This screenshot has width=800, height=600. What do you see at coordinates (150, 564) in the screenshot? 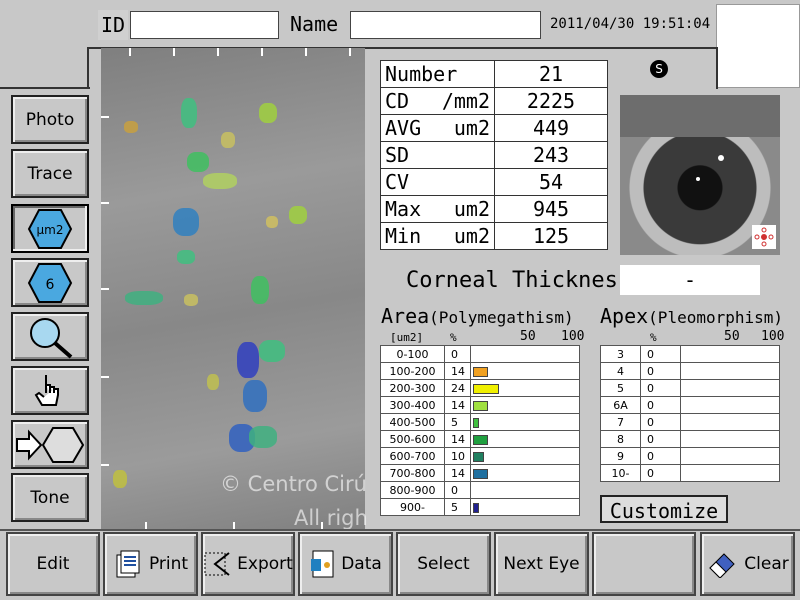
I see `print-button: Print` at bounding box center [150, 564].